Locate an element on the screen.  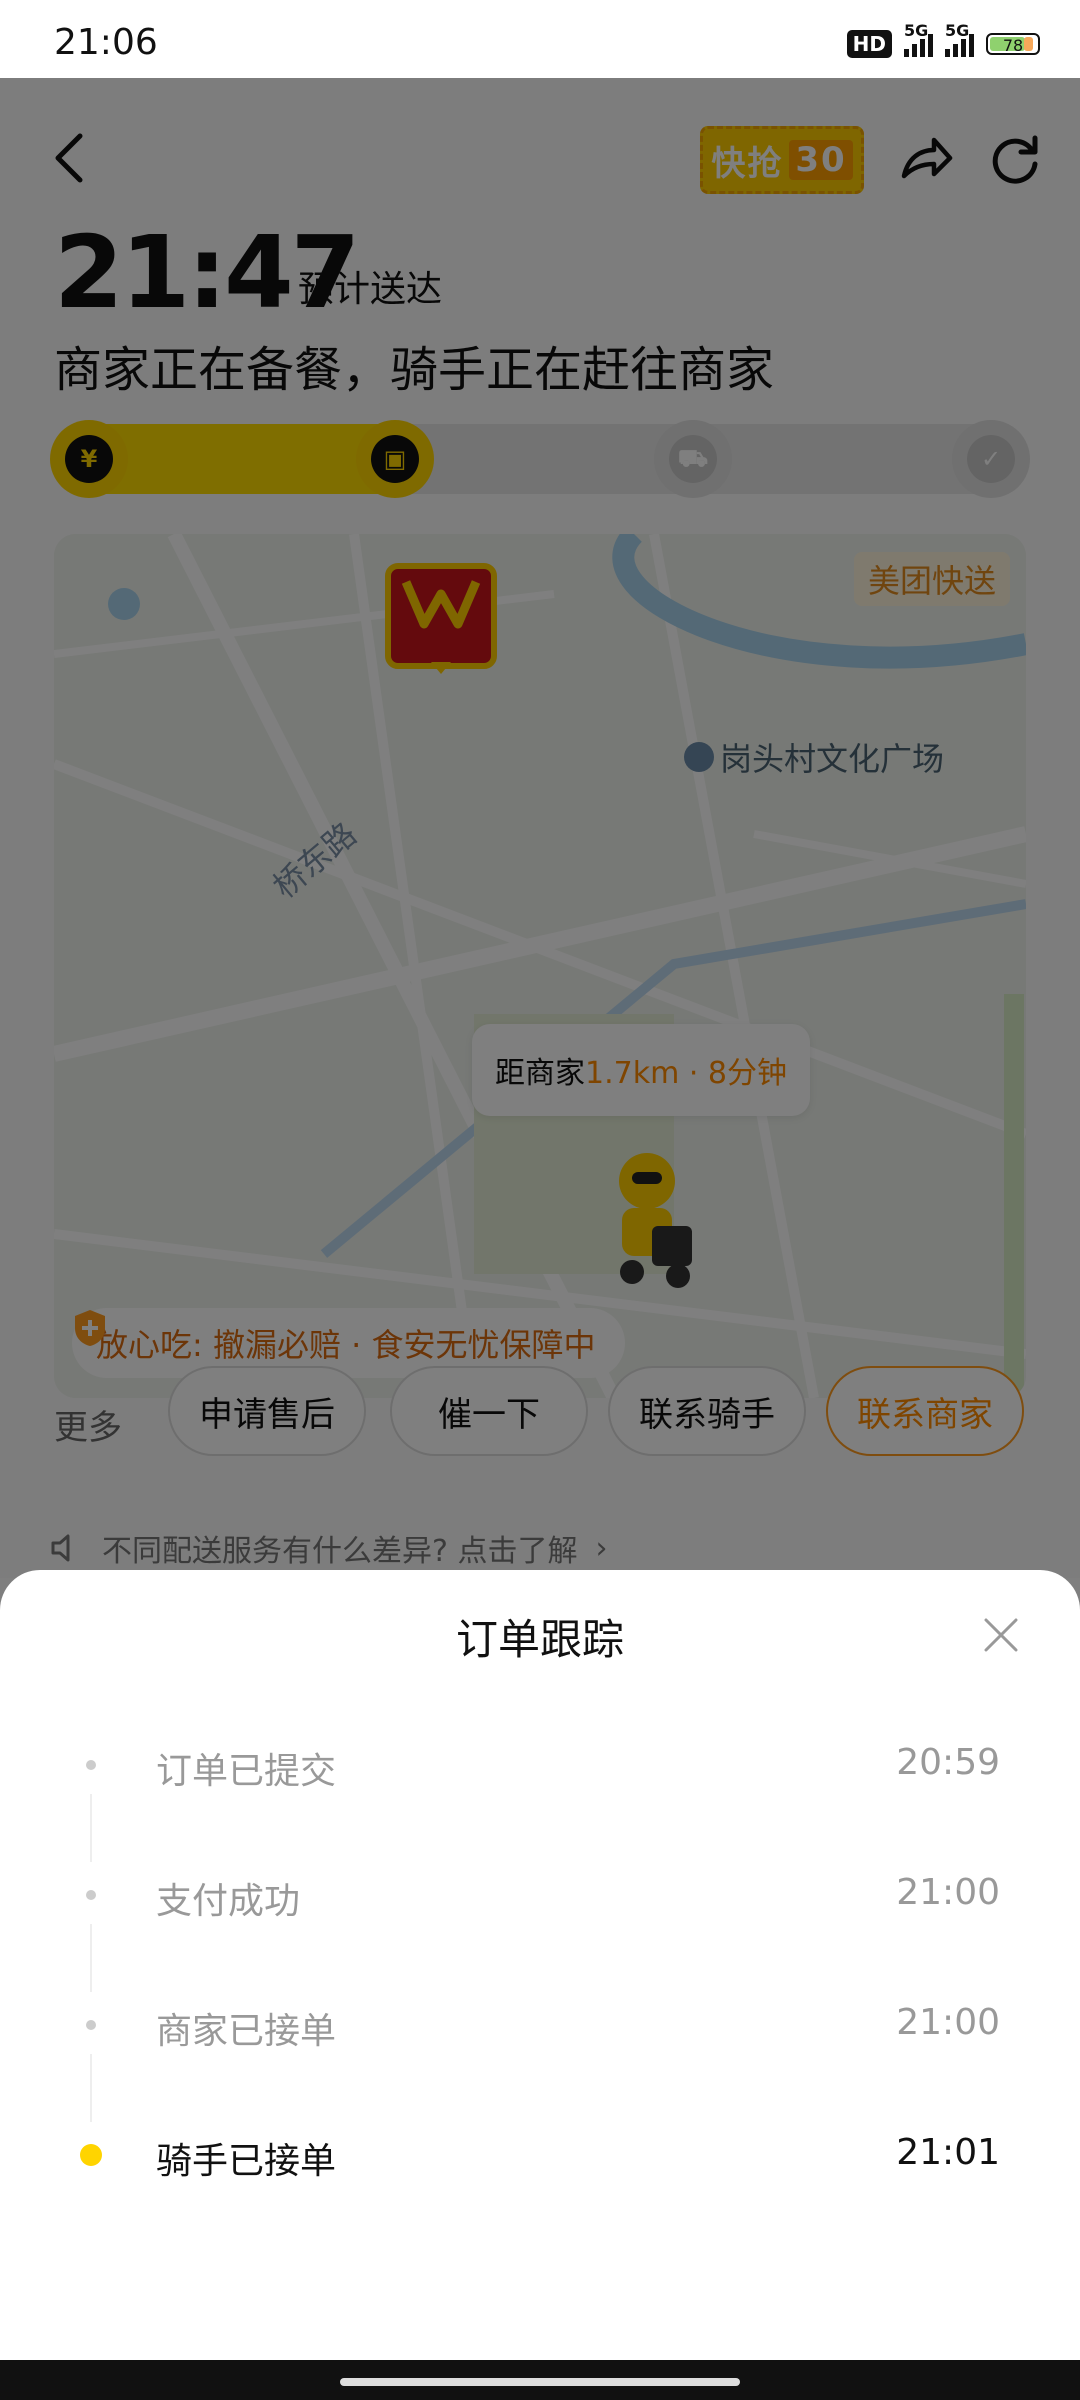
timeline-item: 订单已提交 20:59 is located at coordinates (540, 1766).